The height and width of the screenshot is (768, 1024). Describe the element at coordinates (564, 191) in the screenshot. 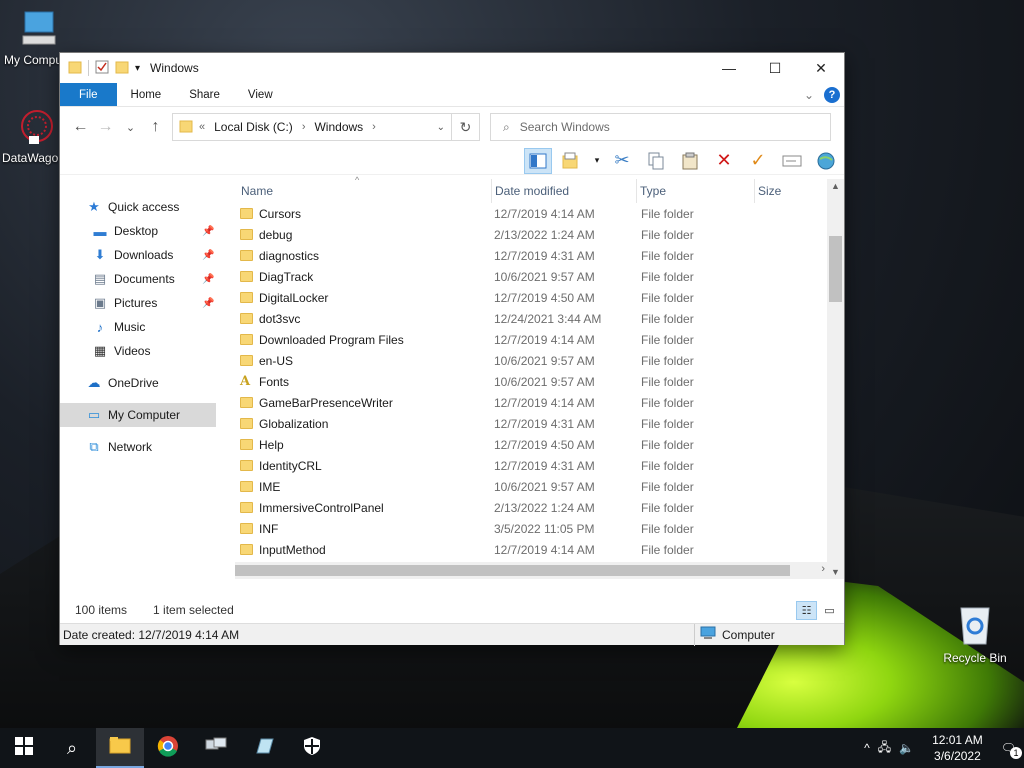

I see `column-header-date: Date modified` at that location.